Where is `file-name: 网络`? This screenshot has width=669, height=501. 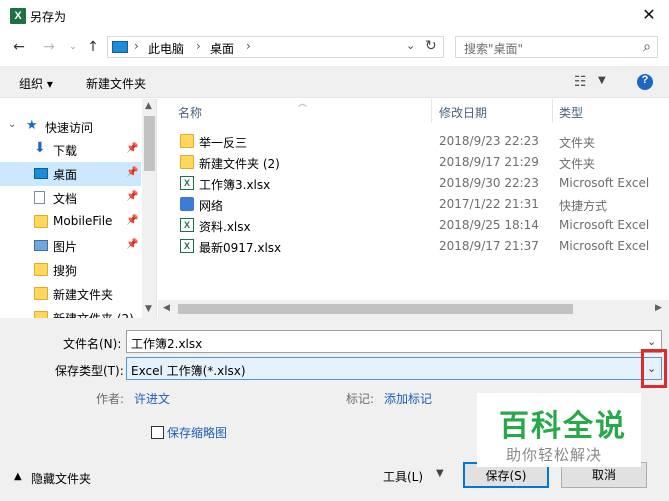 file-name: 网络 is located at coordinates (211, 206).